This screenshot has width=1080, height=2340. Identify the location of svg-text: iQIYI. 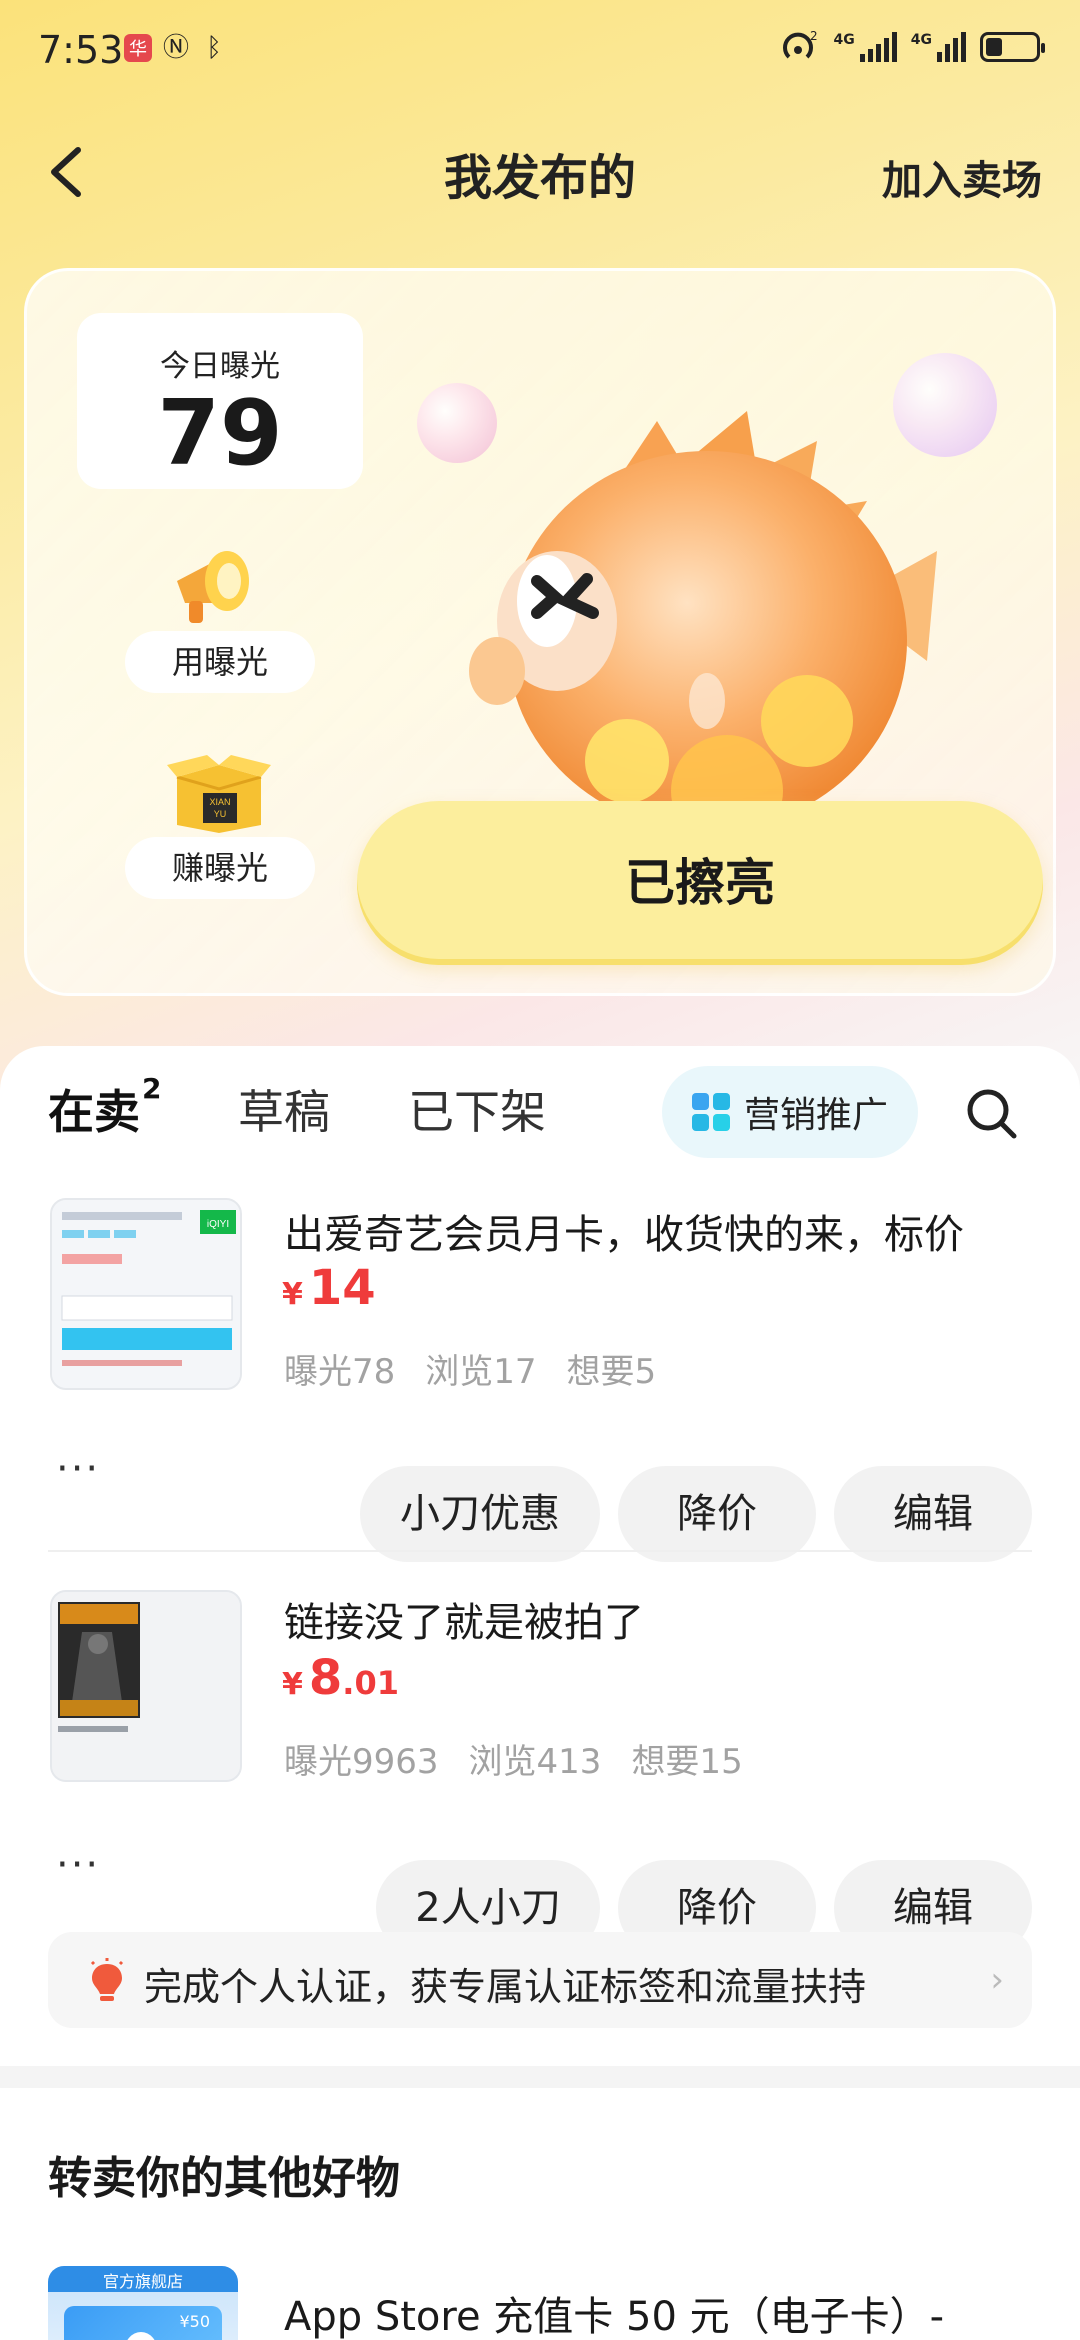
(218, 1224).